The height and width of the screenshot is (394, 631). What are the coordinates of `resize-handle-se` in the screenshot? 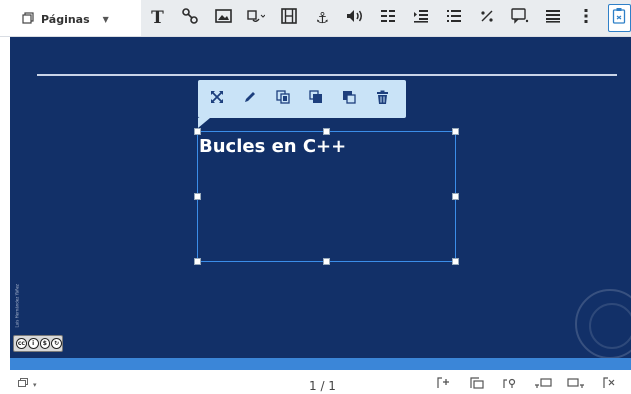 It's located at (455, 261).